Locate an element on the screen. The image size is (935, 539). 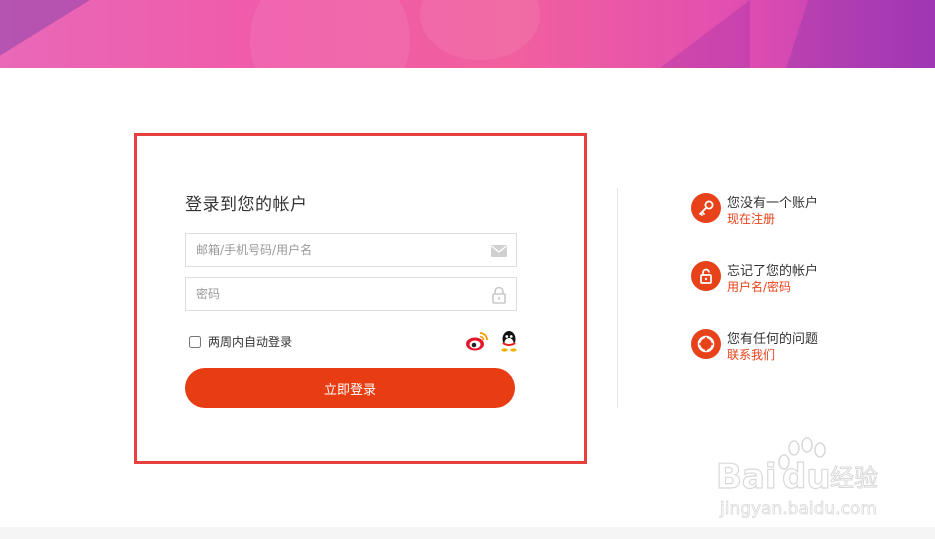
baidu-jingyan-watermark: Bai du 经验 jingyan.baidu.com is located at coordinates (797, 478).